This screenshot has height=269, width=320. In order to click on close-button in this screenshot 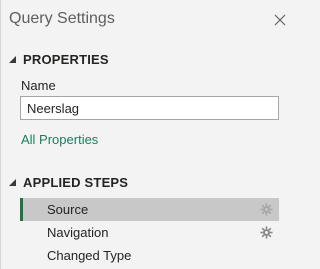, I will do `click(280, 20)`.